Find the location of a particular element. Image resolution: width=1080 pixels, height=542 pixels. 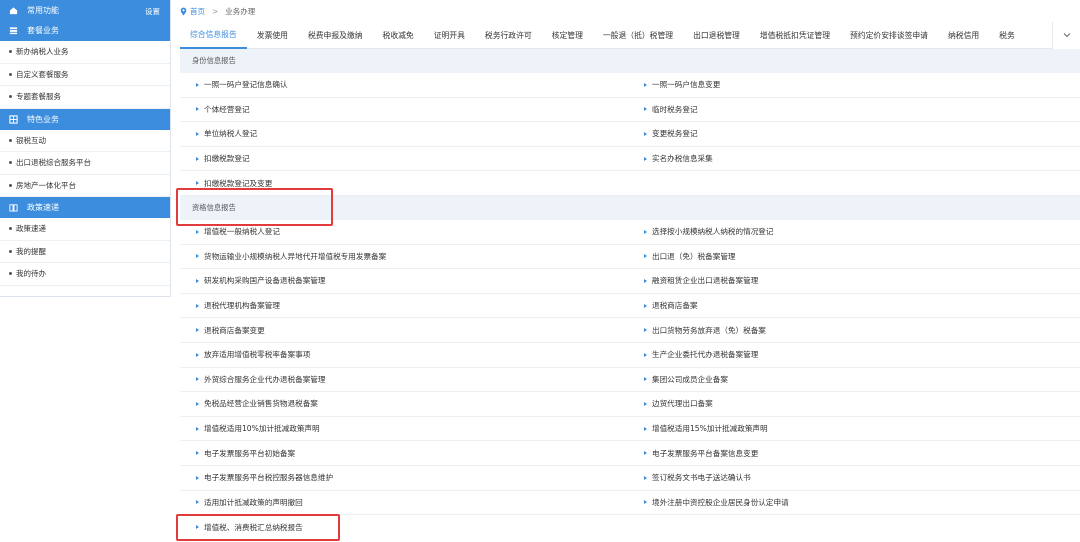

list-item-label: 退税商店备案 is located at coordinates (675, 306).